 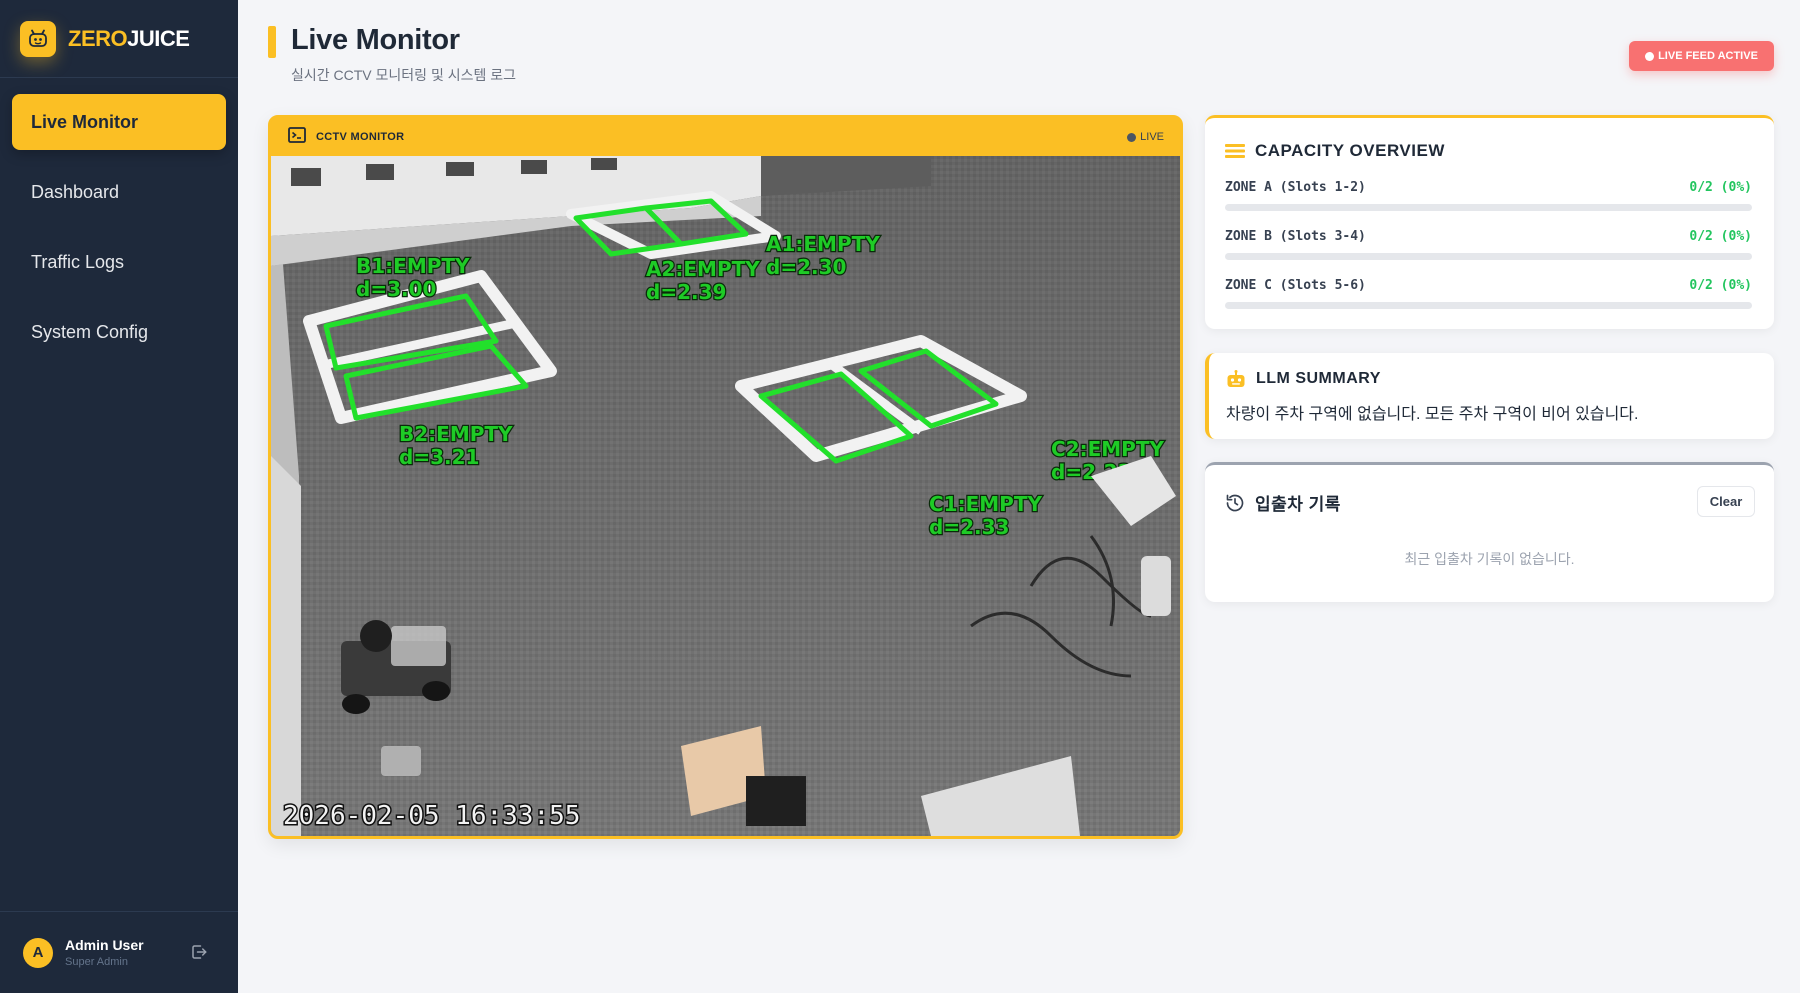 I want to click on cctv-live-indicator: LIVE, so click(x=1145, y=137).